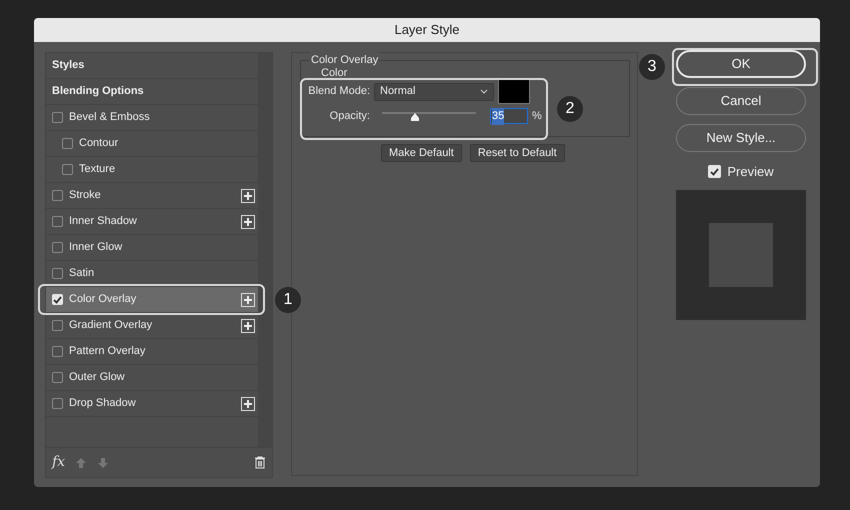 Image resolution: width=850 pixels, height=510 pixels. Describe the element at coordinates (750, 172) in the screenshot. I see `checkbox-label: Preview` at that location.